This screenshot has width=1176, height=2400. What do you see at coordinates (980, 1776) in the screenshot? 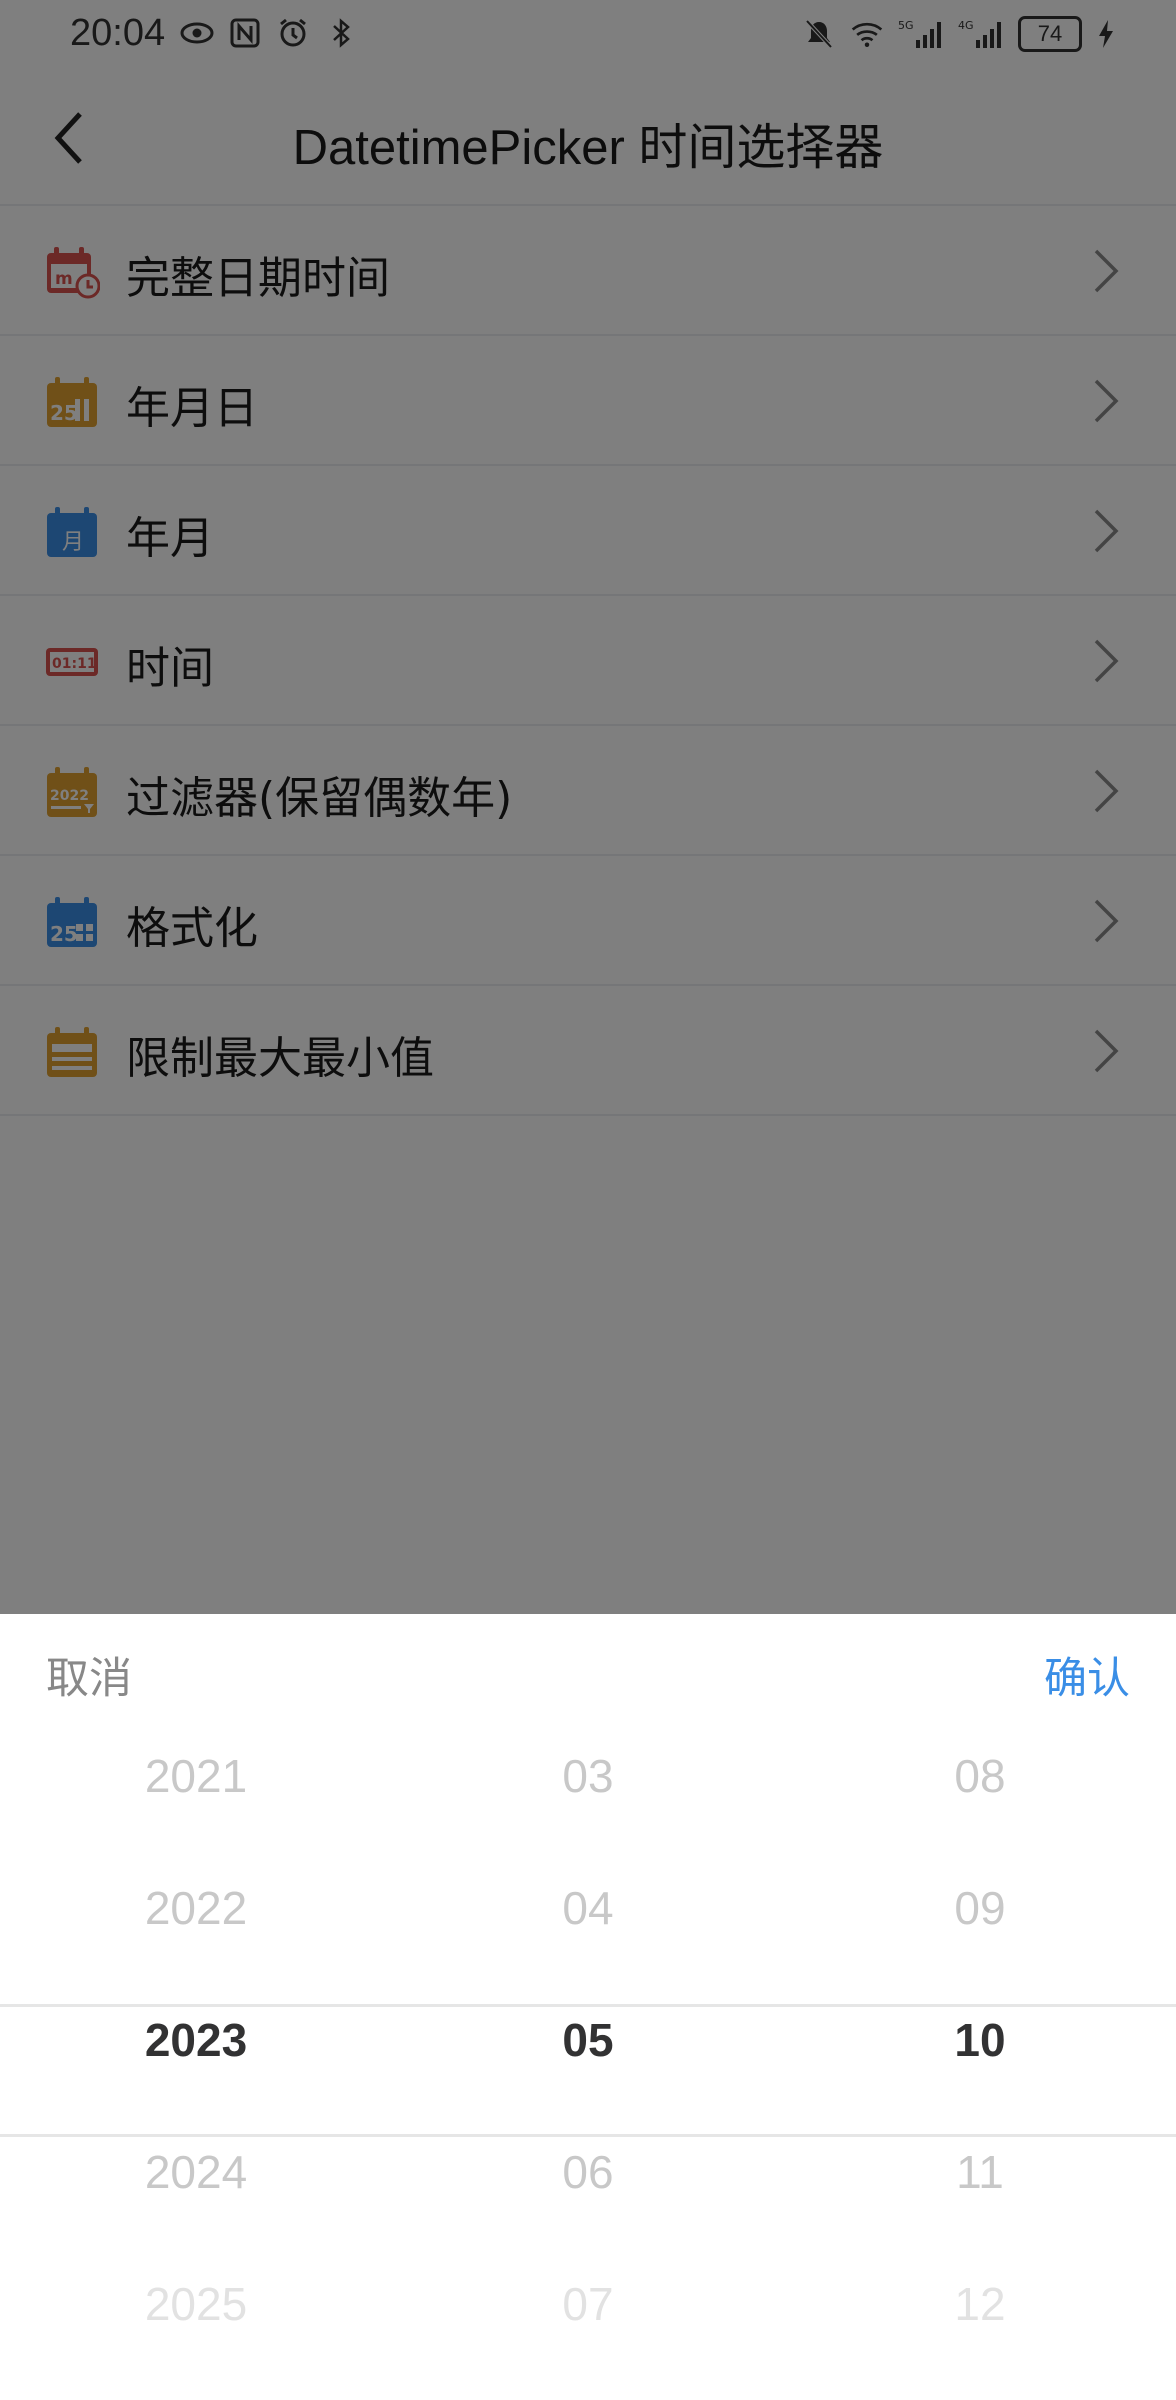
I see `picker-option: 08` at bounding box center [980, 1776].